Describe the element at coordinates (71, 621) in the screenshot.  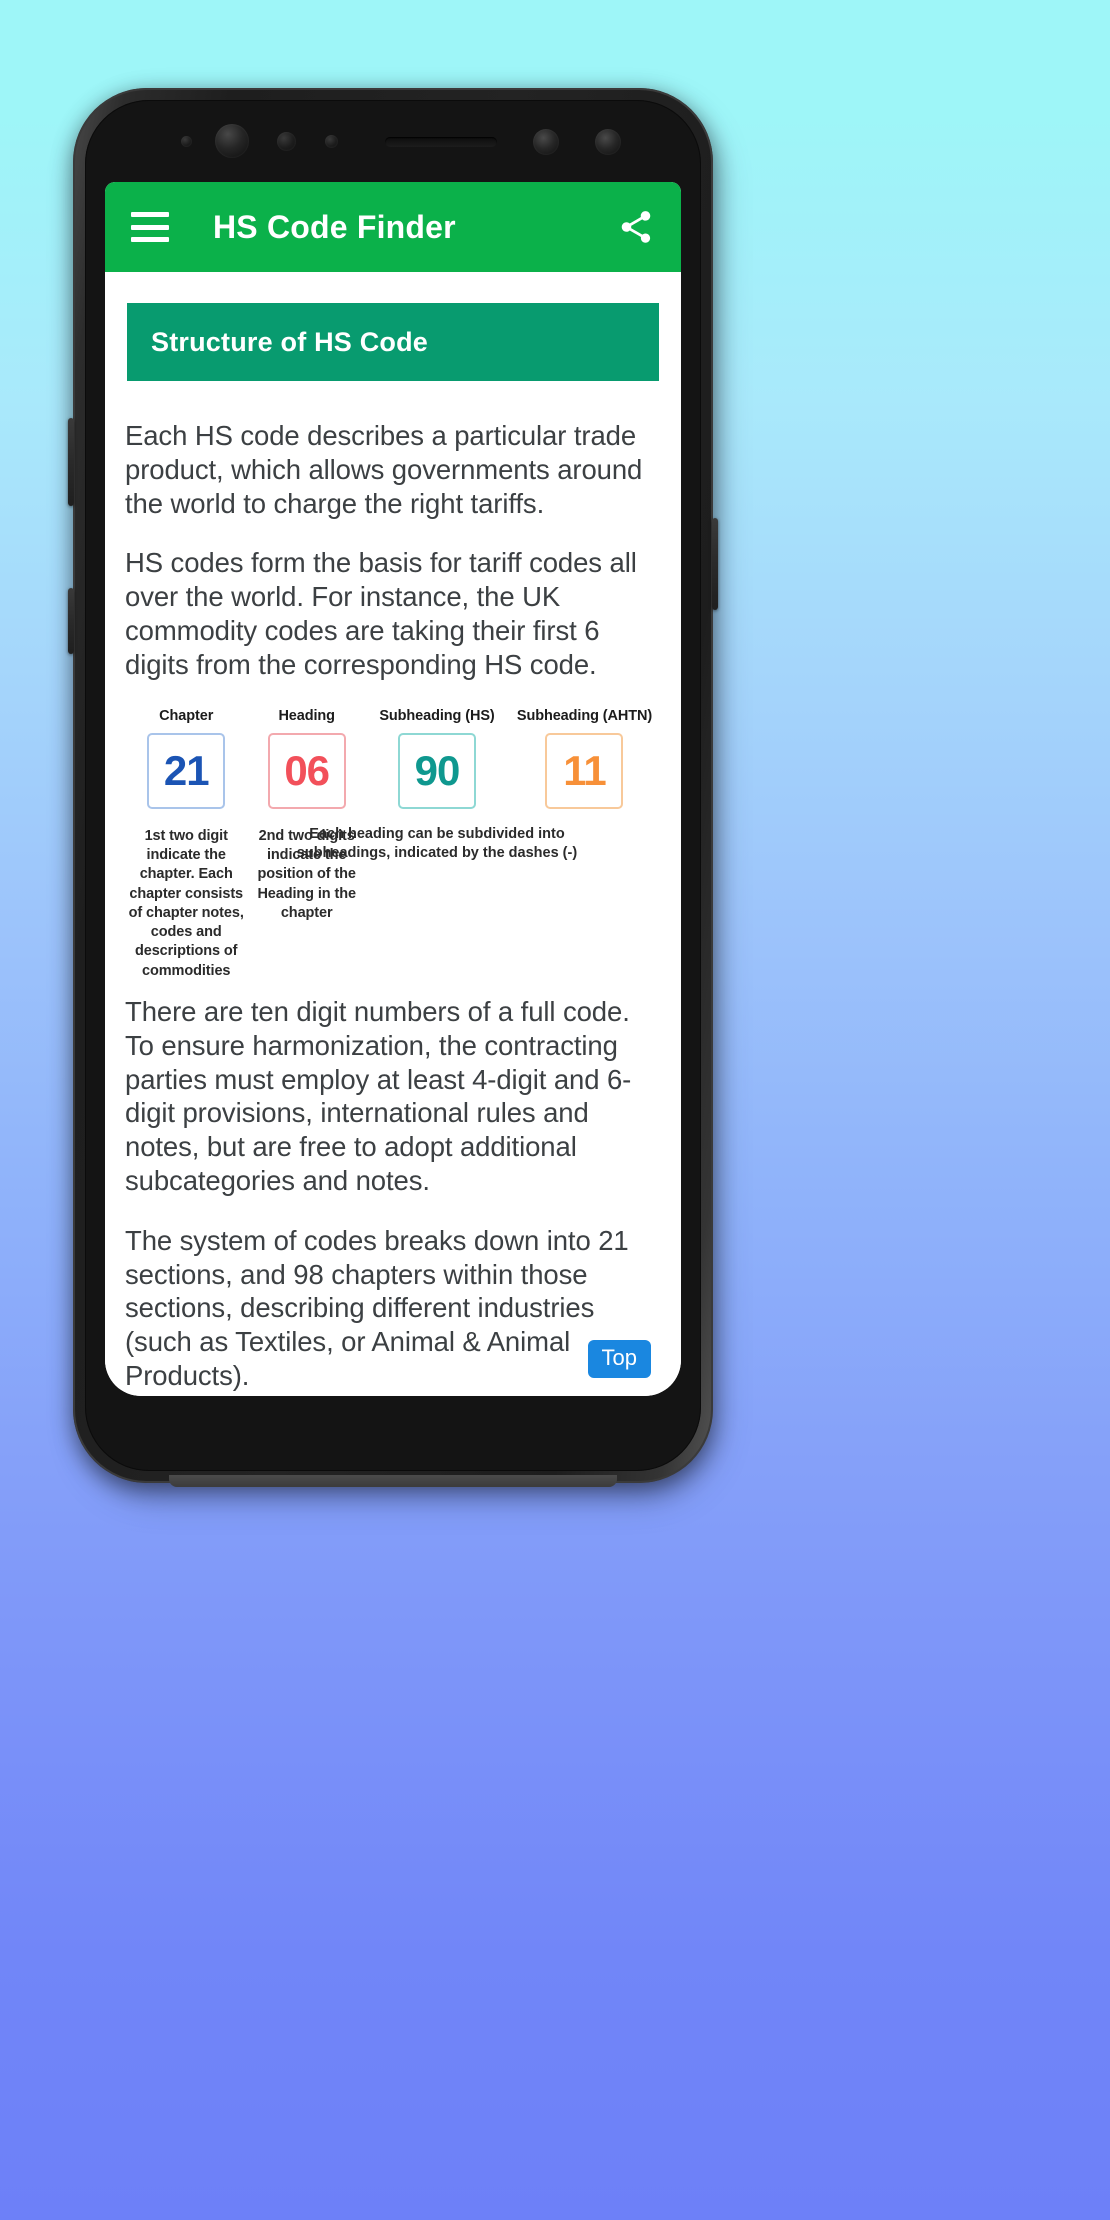
I see `volume-down-button` at that location.